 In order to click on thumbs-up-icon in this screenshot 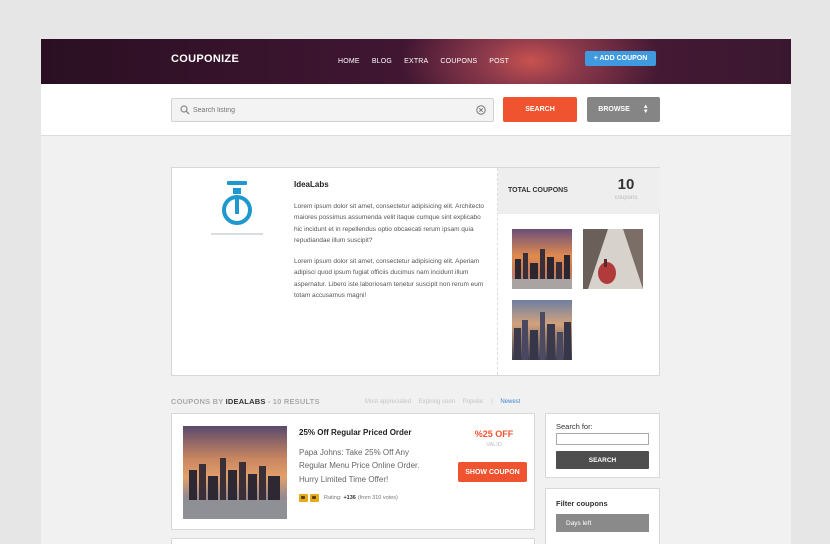, I will do `click(303, 498)`.